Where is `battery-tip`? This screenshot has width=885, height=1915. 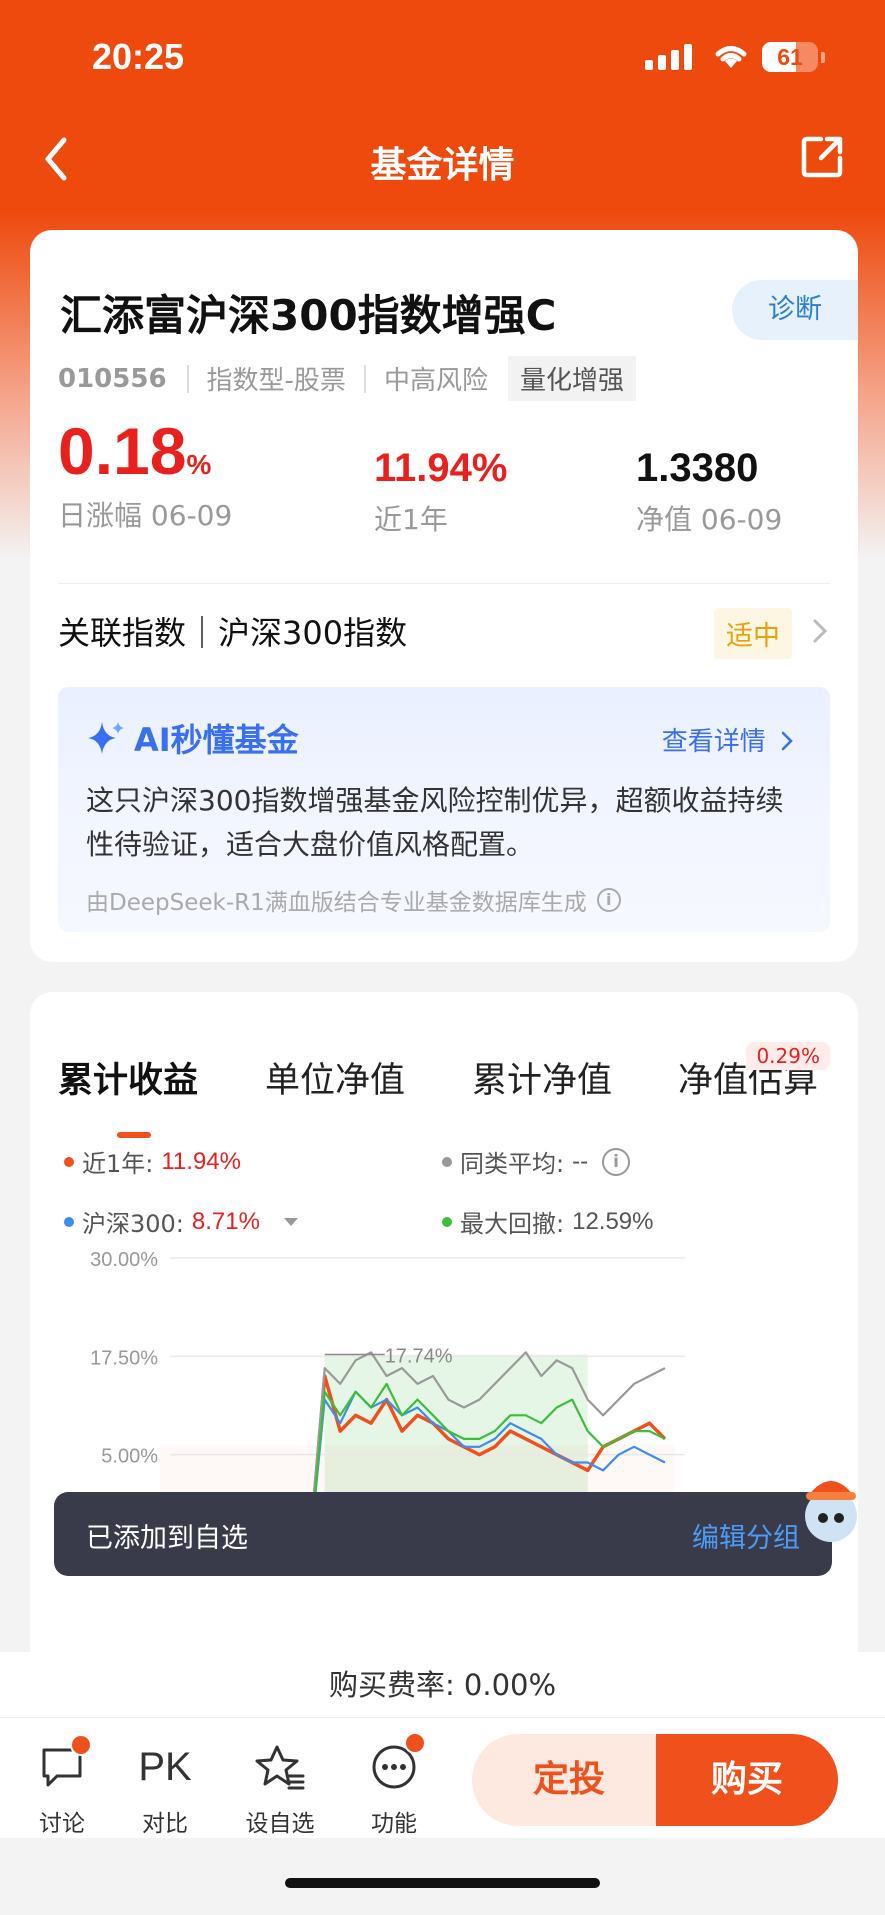 battery-tip is located at coordinates (823, 57).